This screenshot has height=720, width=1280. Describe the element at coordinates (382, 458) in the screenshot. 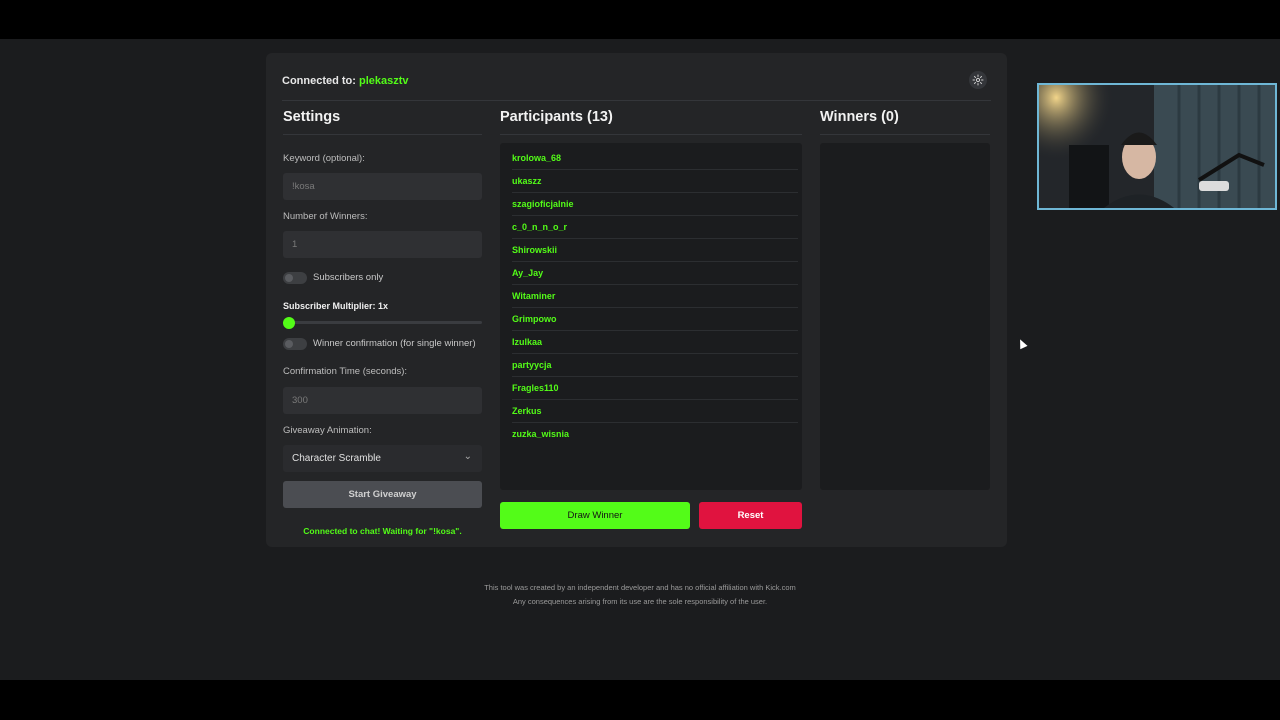

I see `animation-select: Character Scramble ⌄` at that location.